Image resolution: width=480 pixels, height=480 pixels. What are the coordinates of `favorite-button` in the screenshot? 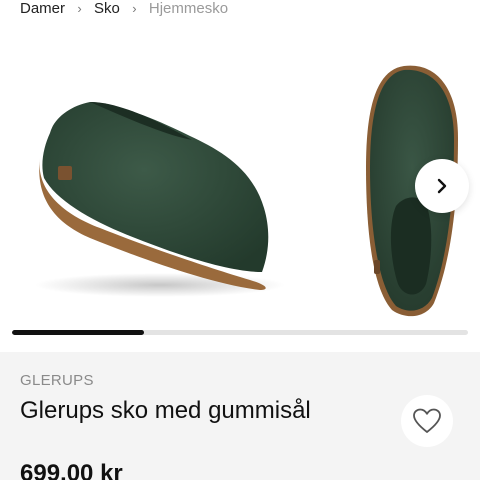 It's located at (427, 421).